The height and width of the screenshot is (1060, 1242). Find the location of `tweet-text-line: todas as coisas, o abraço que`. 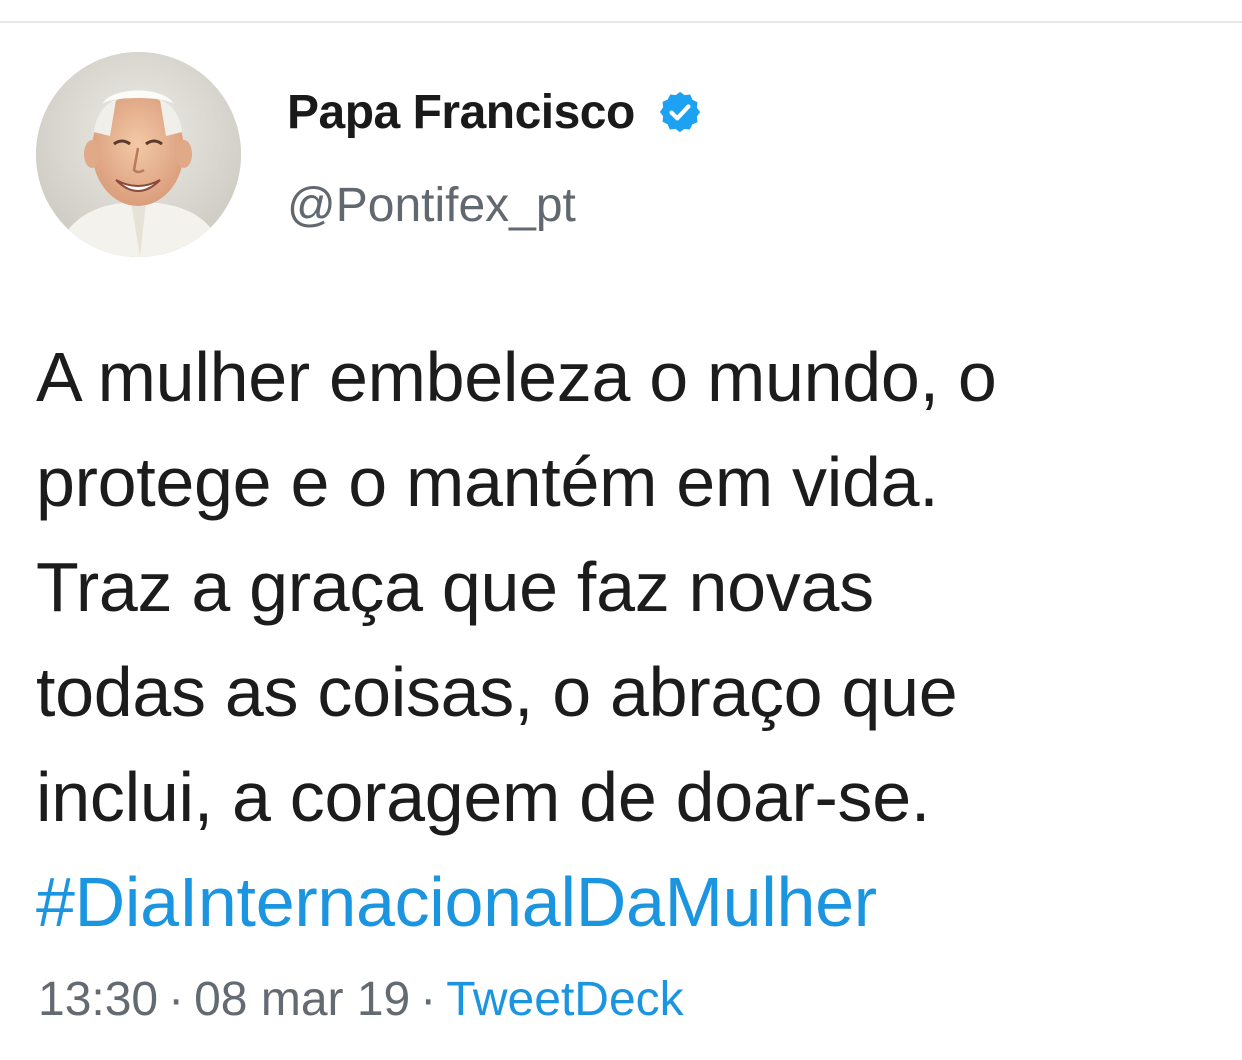

tweet-text-line: todas as coisas, o abraço que is located at coordinates (497, 692).